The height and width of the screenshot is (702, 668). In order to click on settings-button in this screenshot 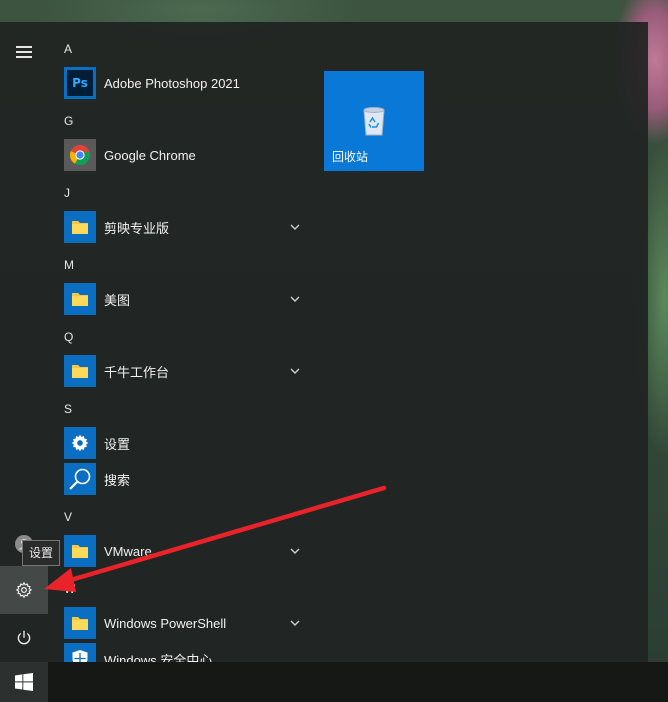, I will do `click(24, 590)`.